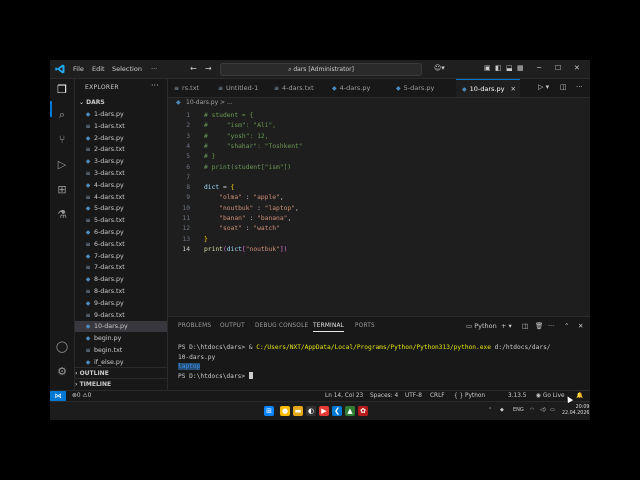 The height and width of the screenshot is (480, 640). Describe the element at coordinates (219, 188) in the screenshot. I see `code-text: dict = {` at that location.